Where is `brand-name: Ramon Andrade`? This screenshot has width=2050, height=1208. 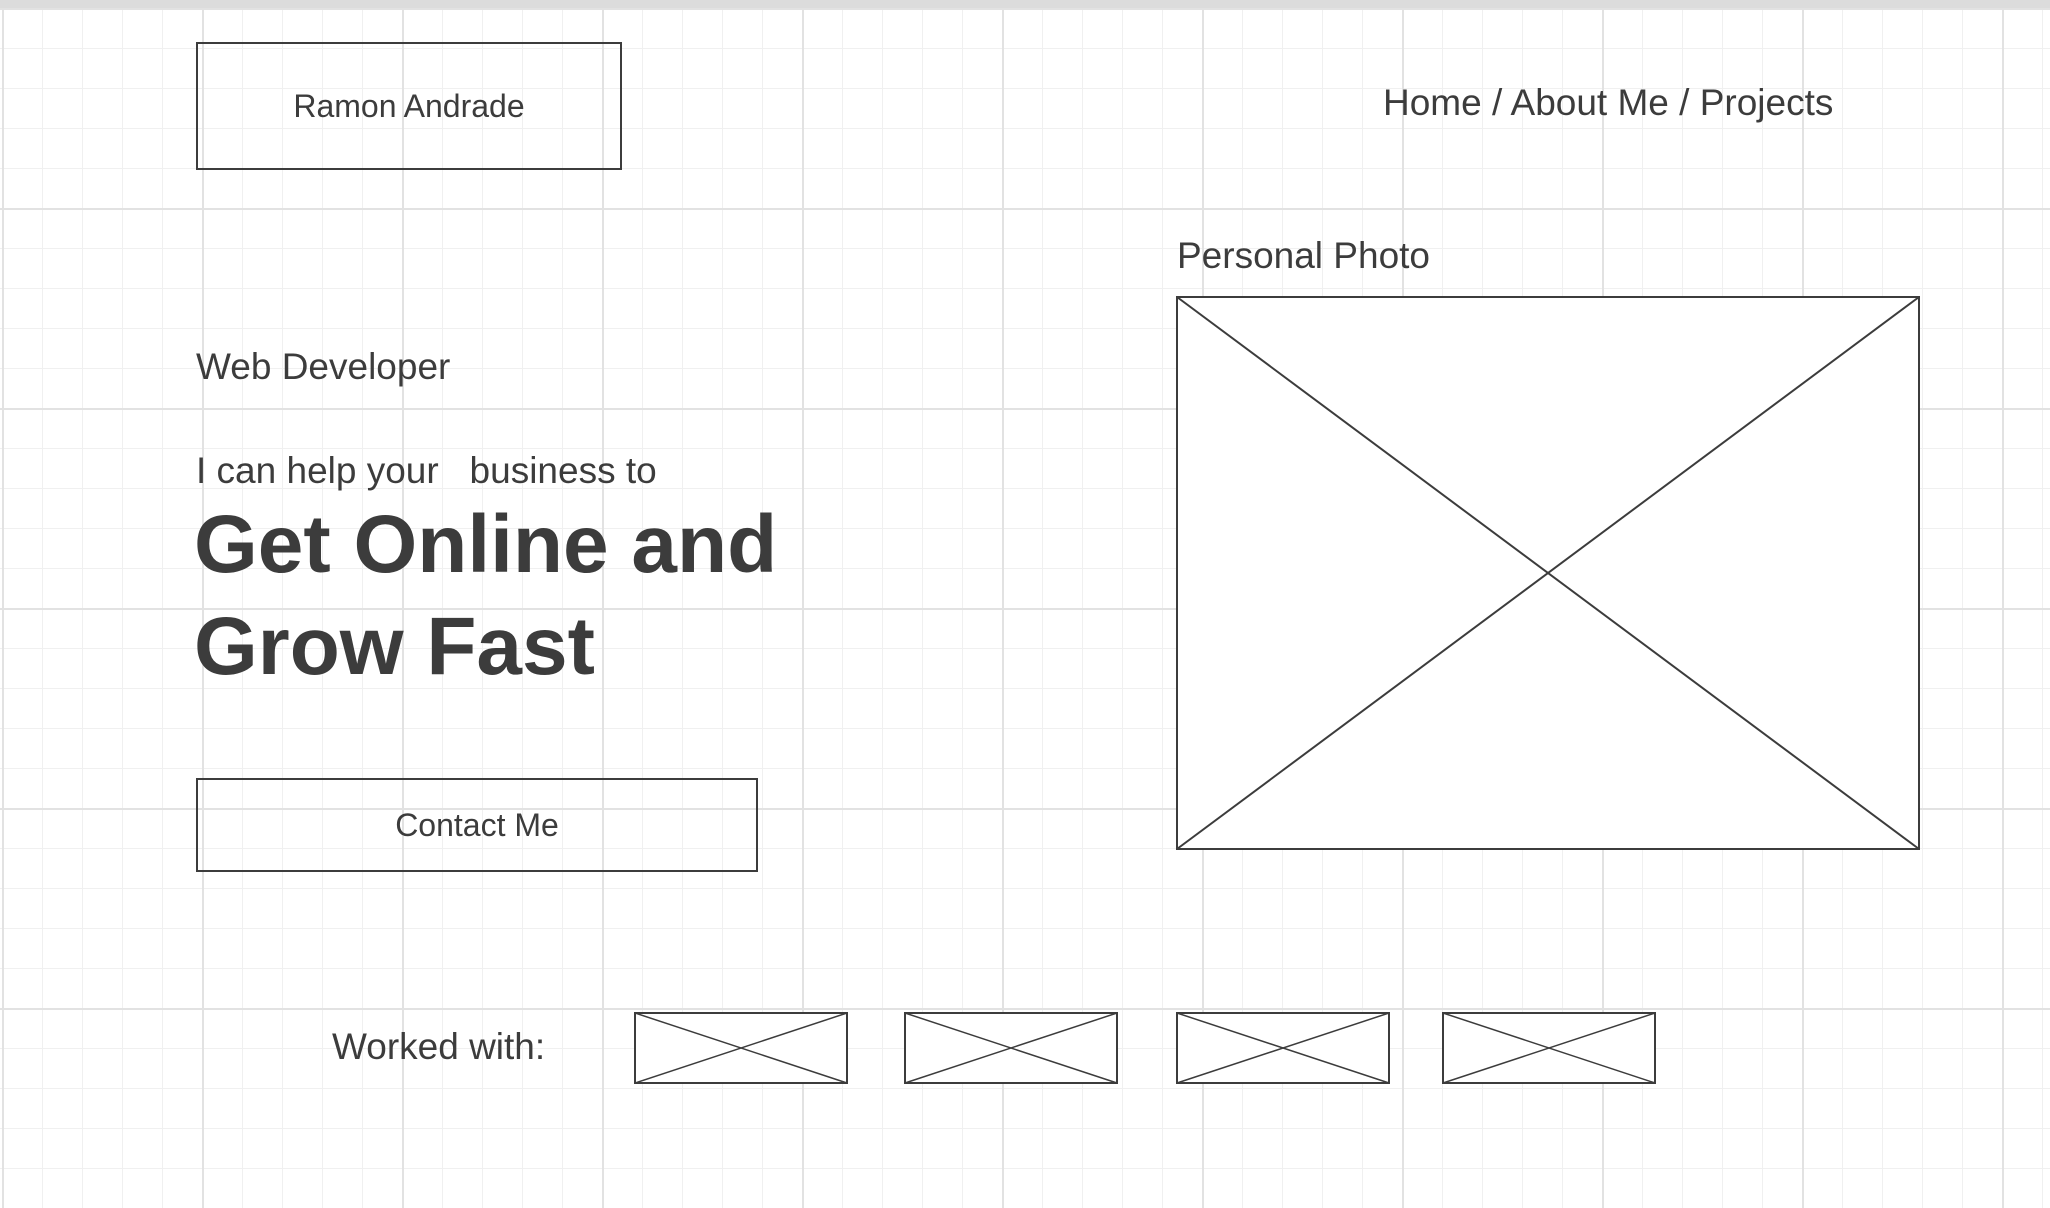
brand-name: Ramon Andrade is located at coordinates (409, 105).